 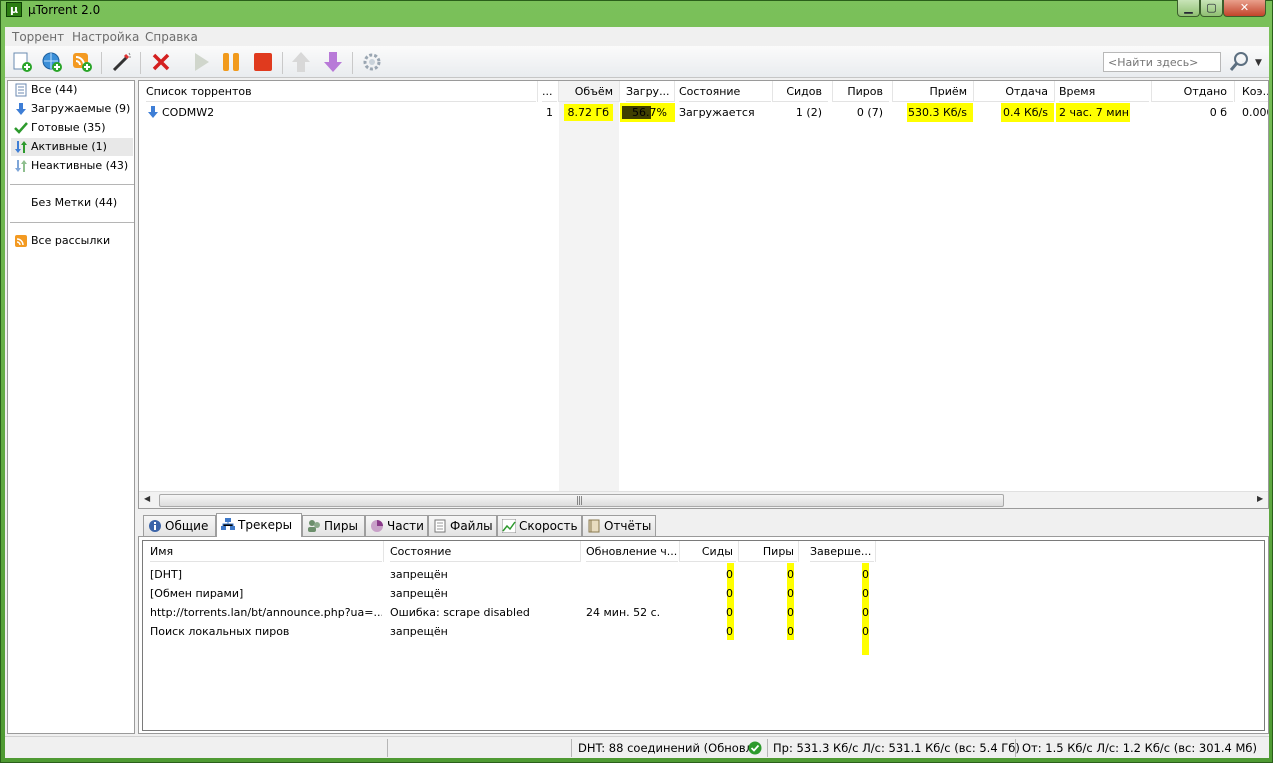 What do you see at coordinates (22, 62) in the screenshot?
I see `add-torrent-icon` at bounding box center [22, 62].